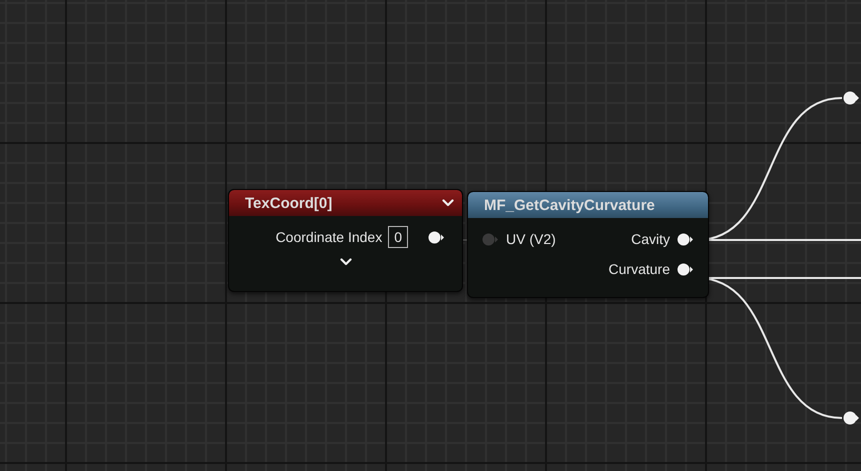 The height and width of the screenshot is (471, 861). Describe the element at coordinates (650, 239) in the screenshot. I see `pin-label: Cavity` at that location.